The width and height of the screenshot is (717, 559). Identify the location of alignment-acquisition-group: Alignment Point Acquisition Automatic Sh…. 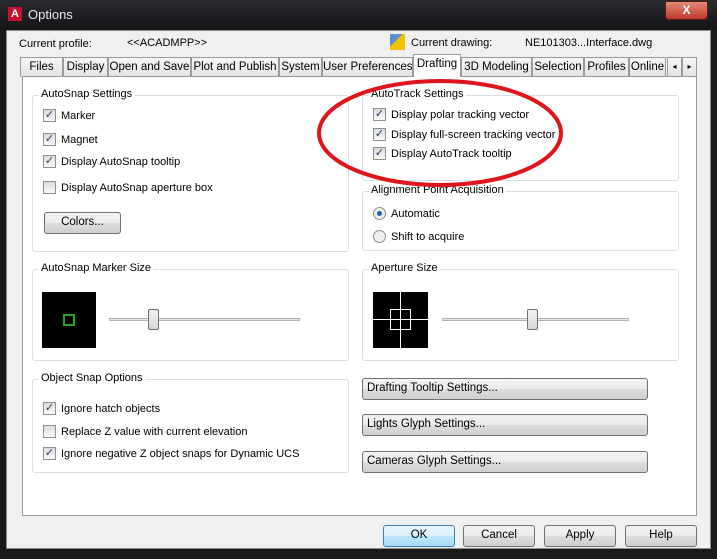
(520, 217).